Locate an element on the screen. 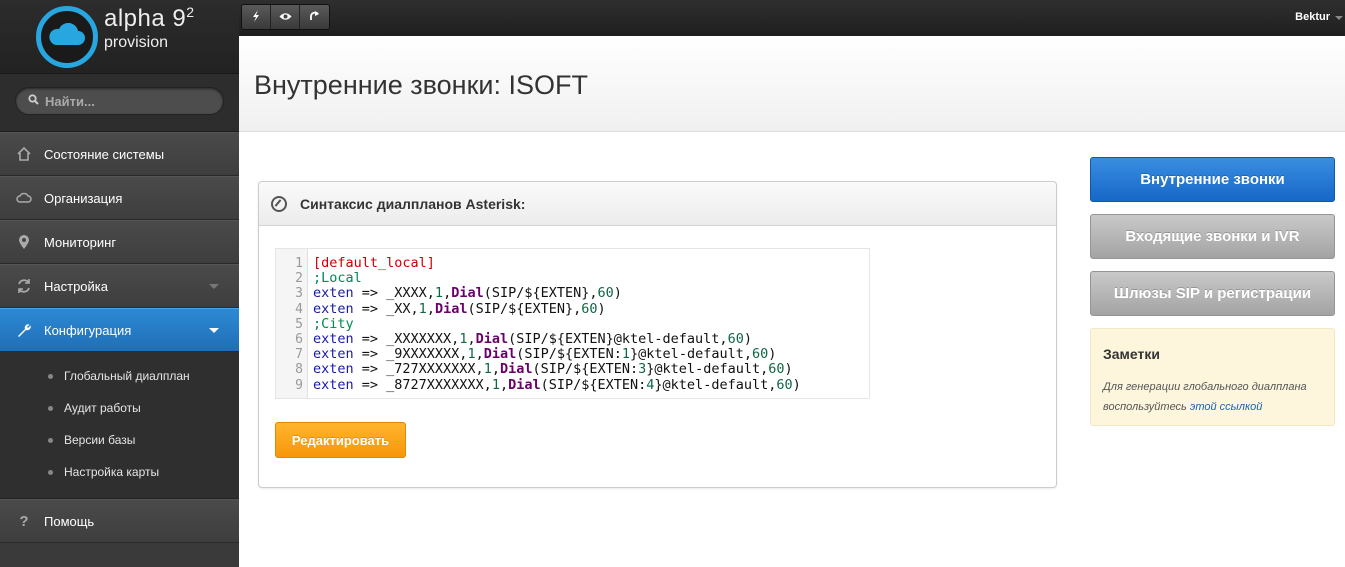  subnav-item-map-settings: Настройка карты is located at coordinates (119, 472).